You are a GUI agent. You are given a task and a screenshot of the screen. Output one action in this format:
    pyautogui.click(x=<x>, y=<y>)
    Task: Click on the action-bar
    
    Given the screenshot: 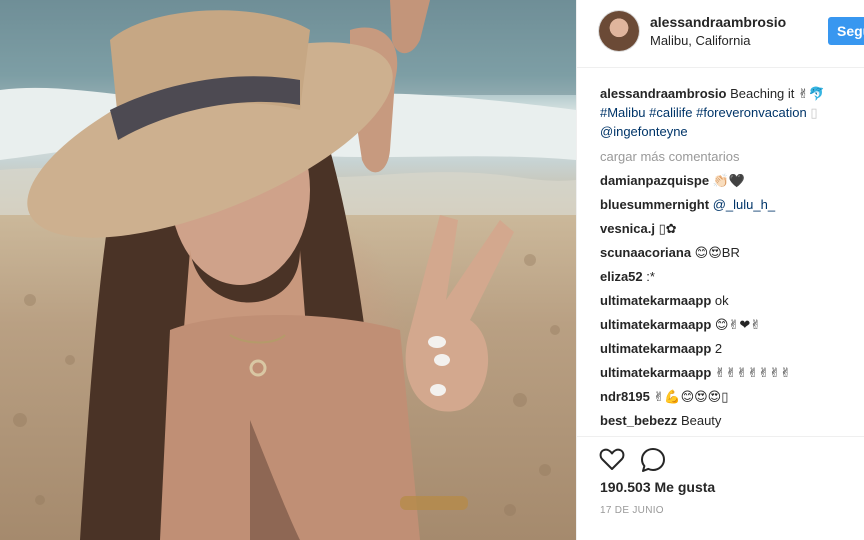 What is the action you would take?
    pyautogui.click(x=720, y=454)
    